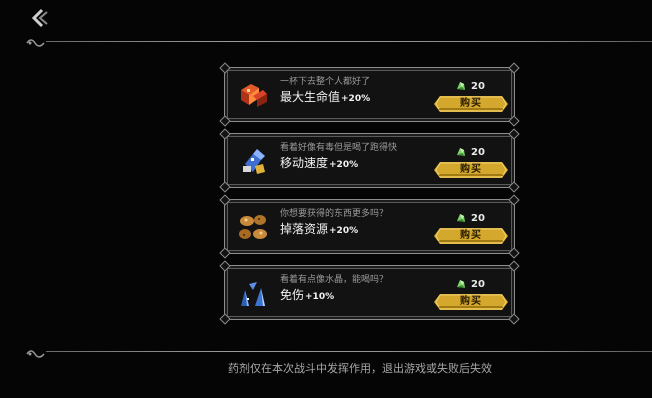 The image size is (652, 398). I want to click on red-gem-potion-icon, so click(253, 95).